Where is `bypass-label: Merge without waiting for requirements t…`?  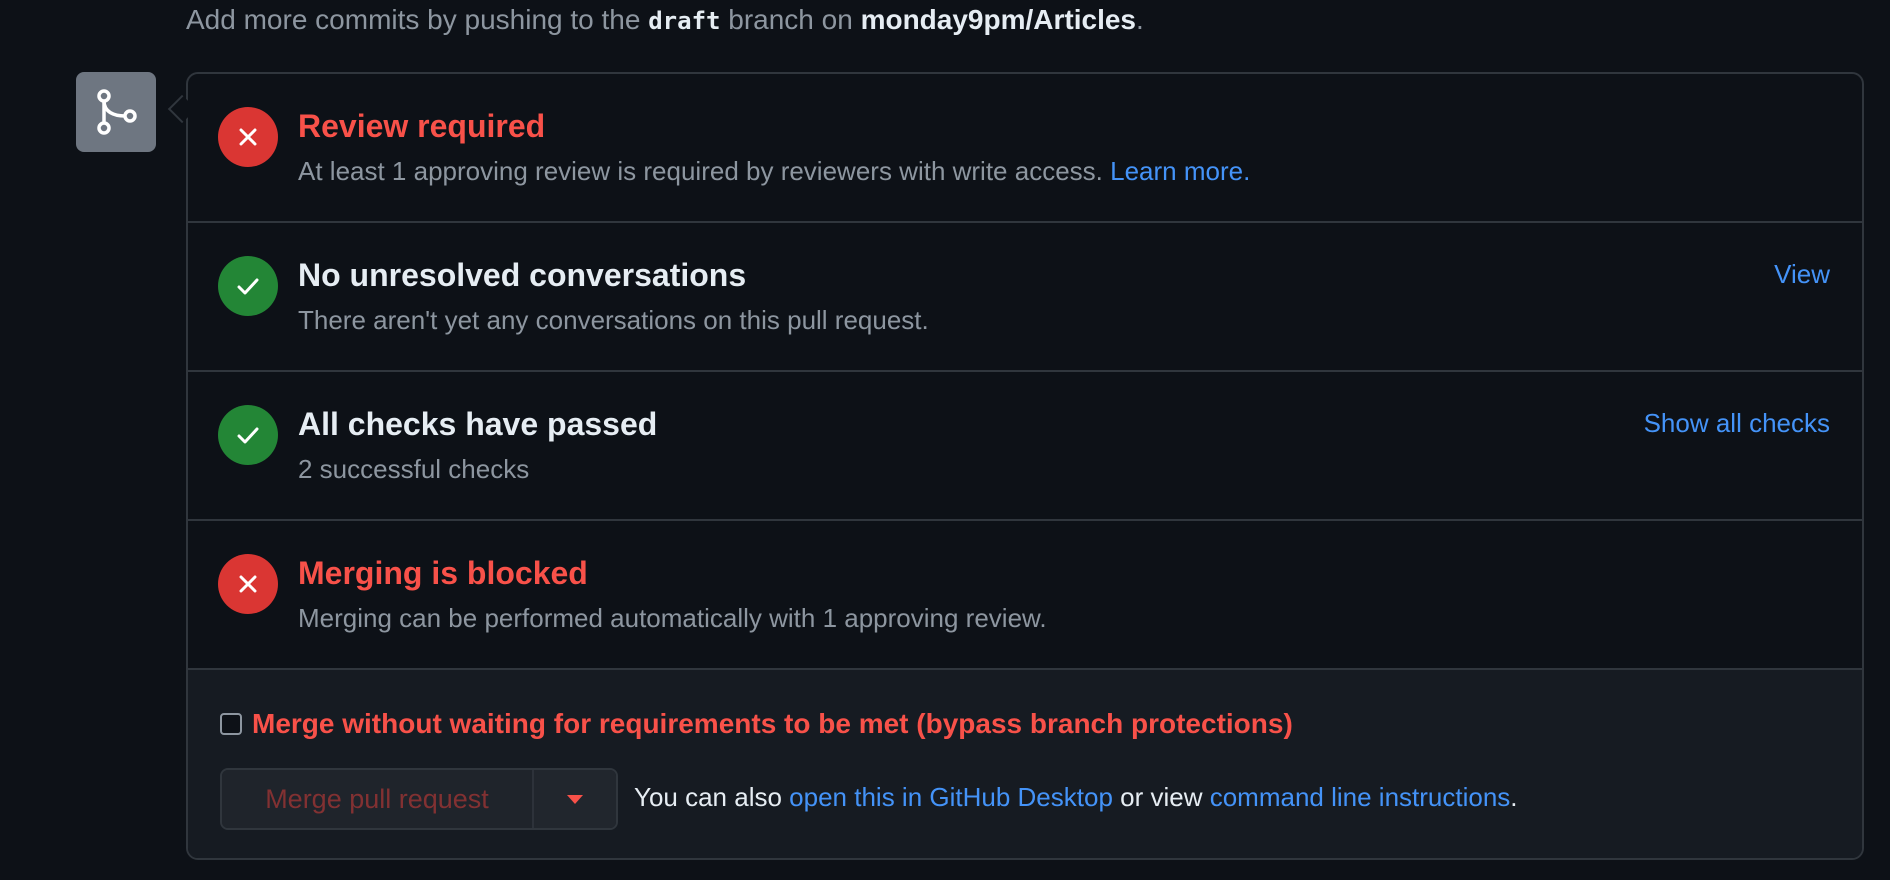 bypass-label: Merge without waiting for requirements t… is located at coordinates (772, 724).